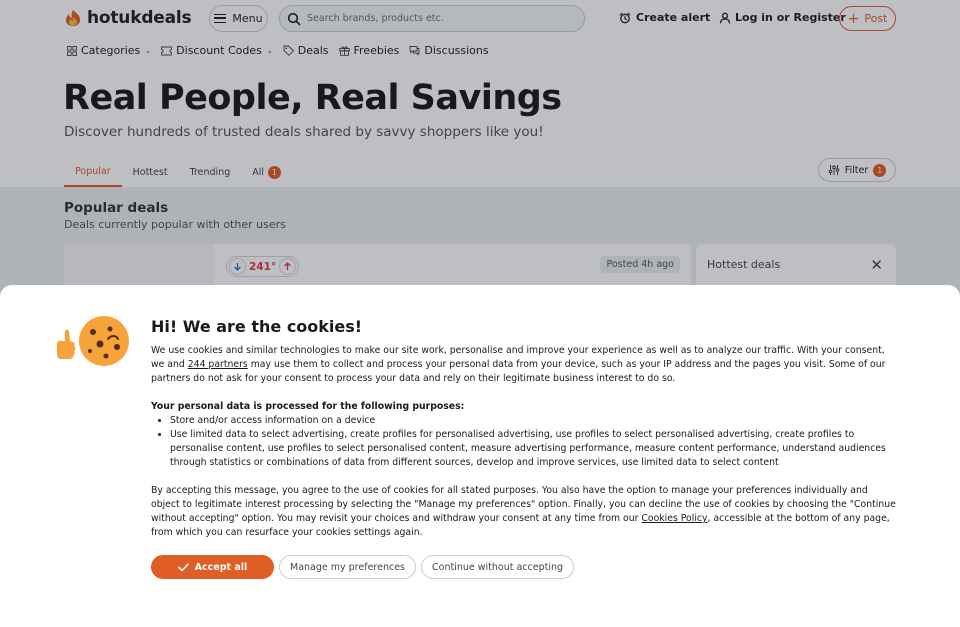 The image size is (960, 627). I want to click on manage-preferences-button: Manage my preferences, so click(347, 567).